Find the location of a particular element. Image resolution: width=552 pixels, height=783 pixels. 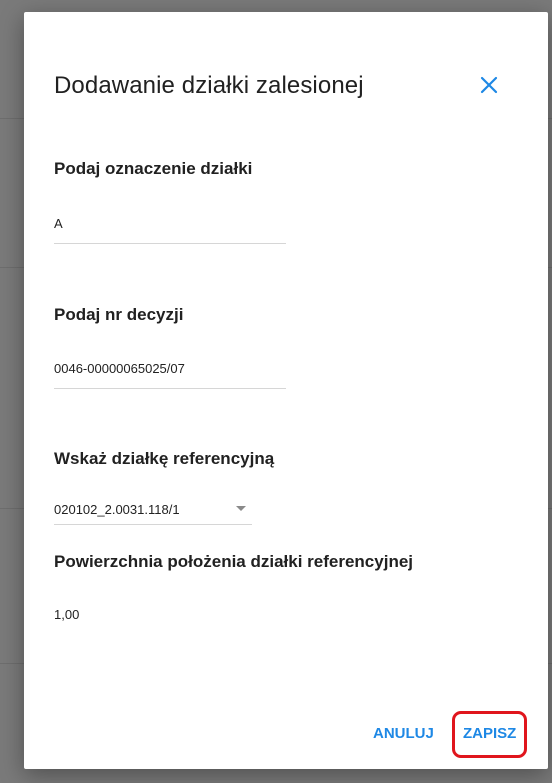

caret-down-icon is located at coordinates (241, 508).